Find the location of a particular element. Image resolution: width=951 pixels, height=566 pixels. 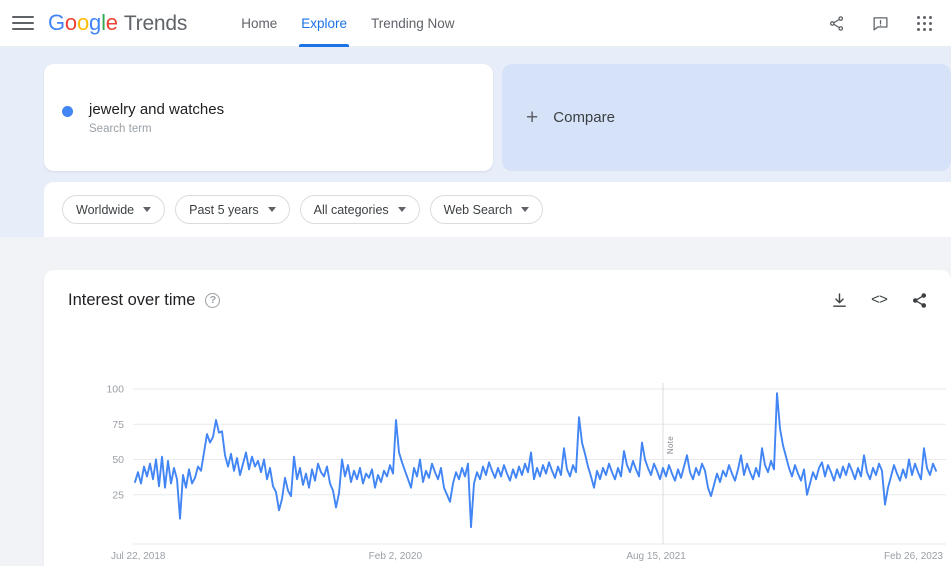

location-filter-label: Worldwide is located at coordinates (105, 209).